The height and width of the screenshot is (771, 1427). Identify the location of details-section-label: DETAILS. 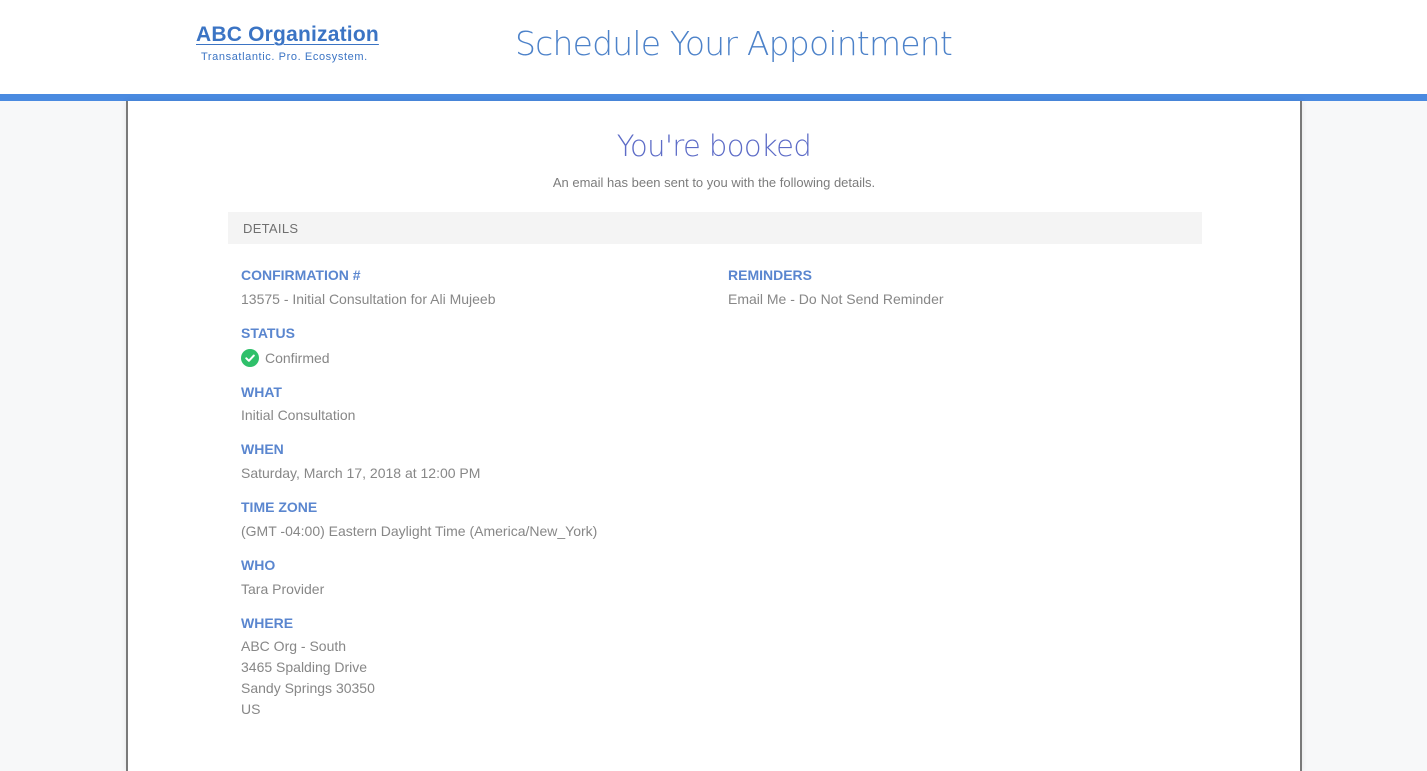
(271, 228).